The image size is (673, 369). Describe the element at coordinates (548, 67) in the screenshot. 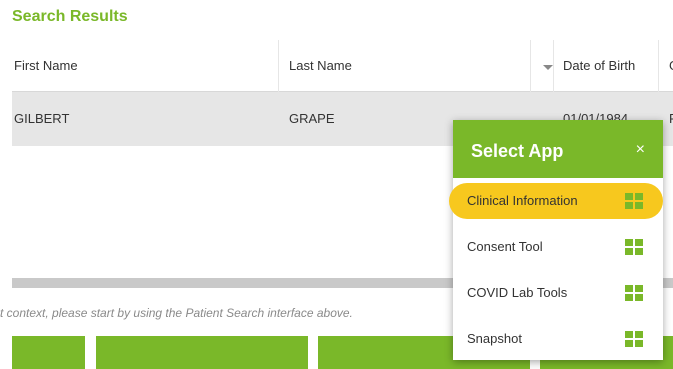

I see `sort-dropdown-icon` at that location.